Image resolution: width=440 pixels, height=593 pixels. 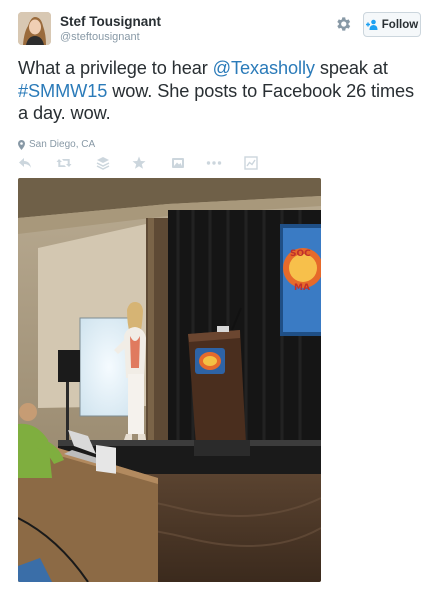 What do you see at coordinates (103, 163) in the screenshot?
I see `stack-icon` at bounding box center [103, 163].